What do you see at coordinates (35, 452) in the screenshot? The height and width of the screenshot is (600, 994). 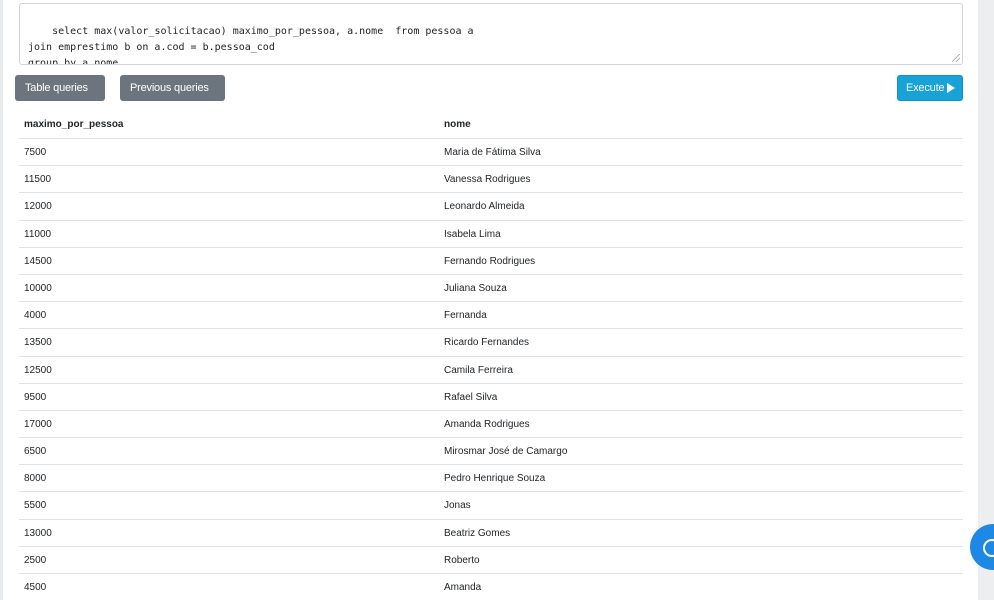 I see `cell-maximo-por-pessoa: 6500` at bounding box center [35, 452].